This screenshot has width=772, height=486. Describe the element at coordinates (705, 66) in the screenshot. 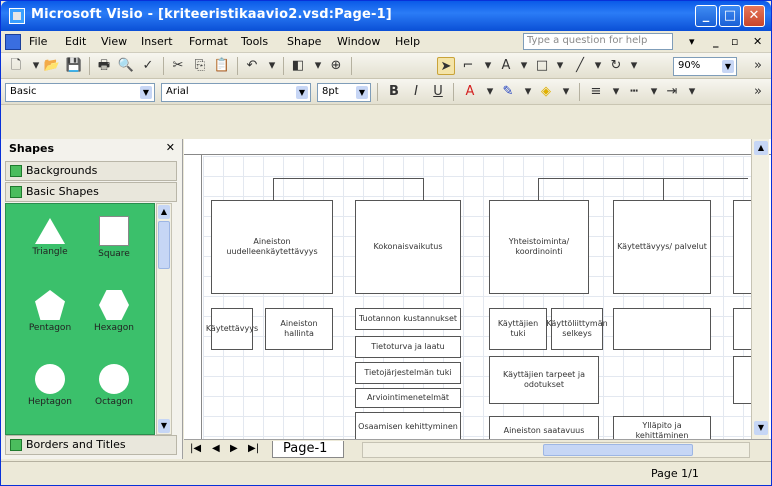

I see `zoom-select: 90% ▼` at that location.